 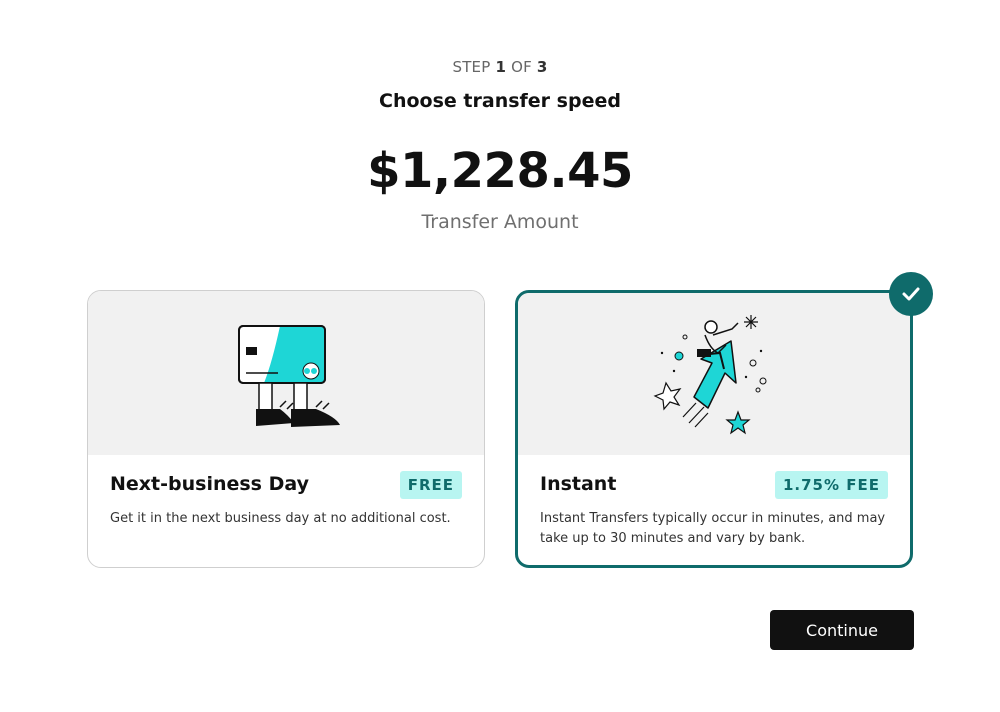 I want to click on fee-badge: FREE, so click(x=430, y=485).